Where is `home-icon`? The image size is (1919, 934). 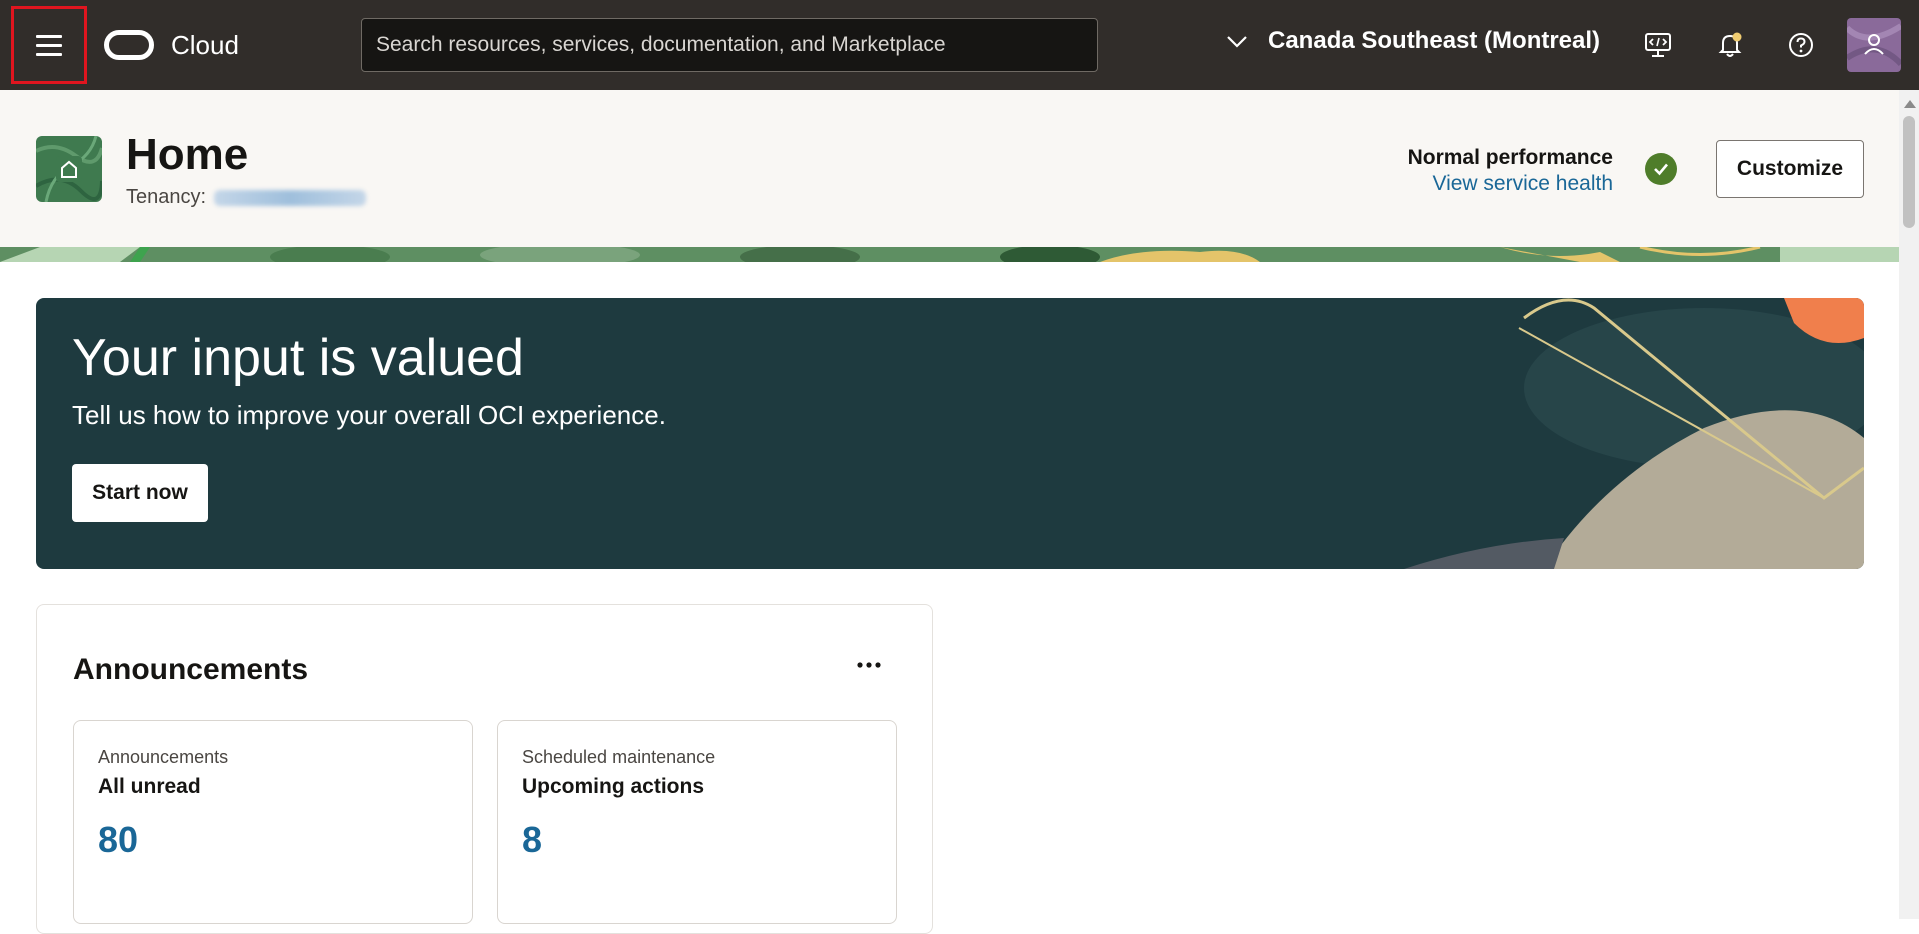 home-icon is located at coordinates (69, 169).